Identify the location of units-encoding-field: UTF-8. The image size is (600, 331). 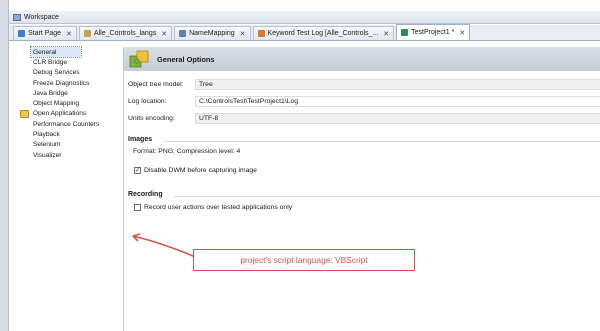
(397, 118).